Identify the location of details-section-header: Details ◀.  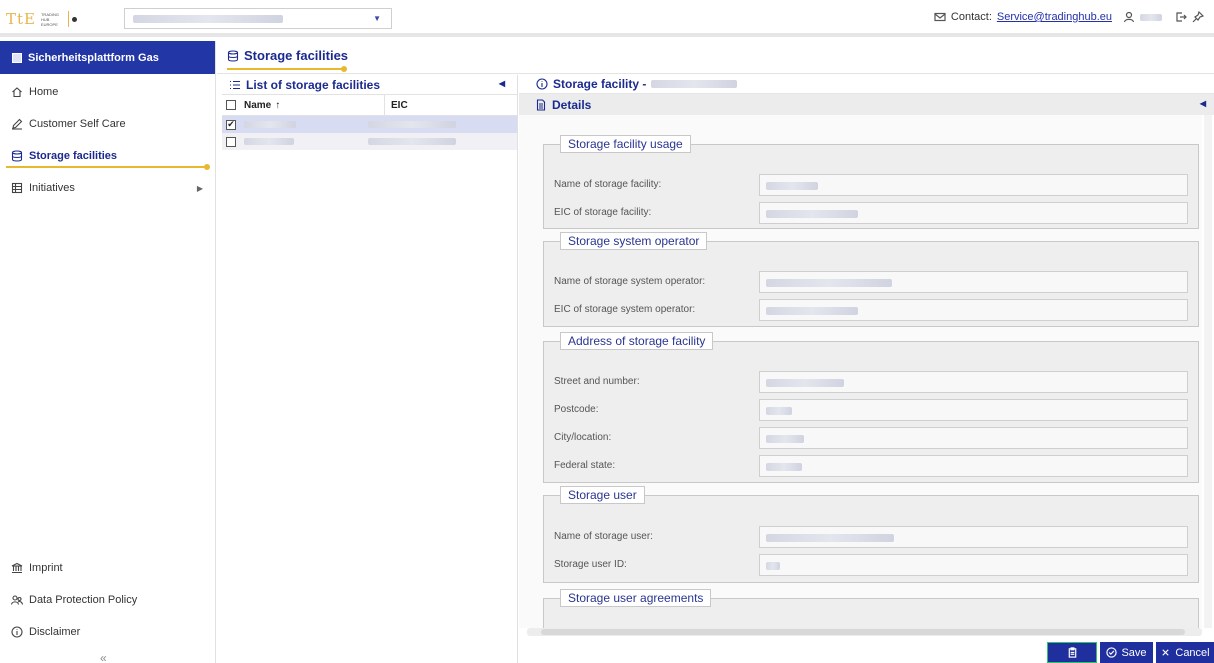
(866, 104).